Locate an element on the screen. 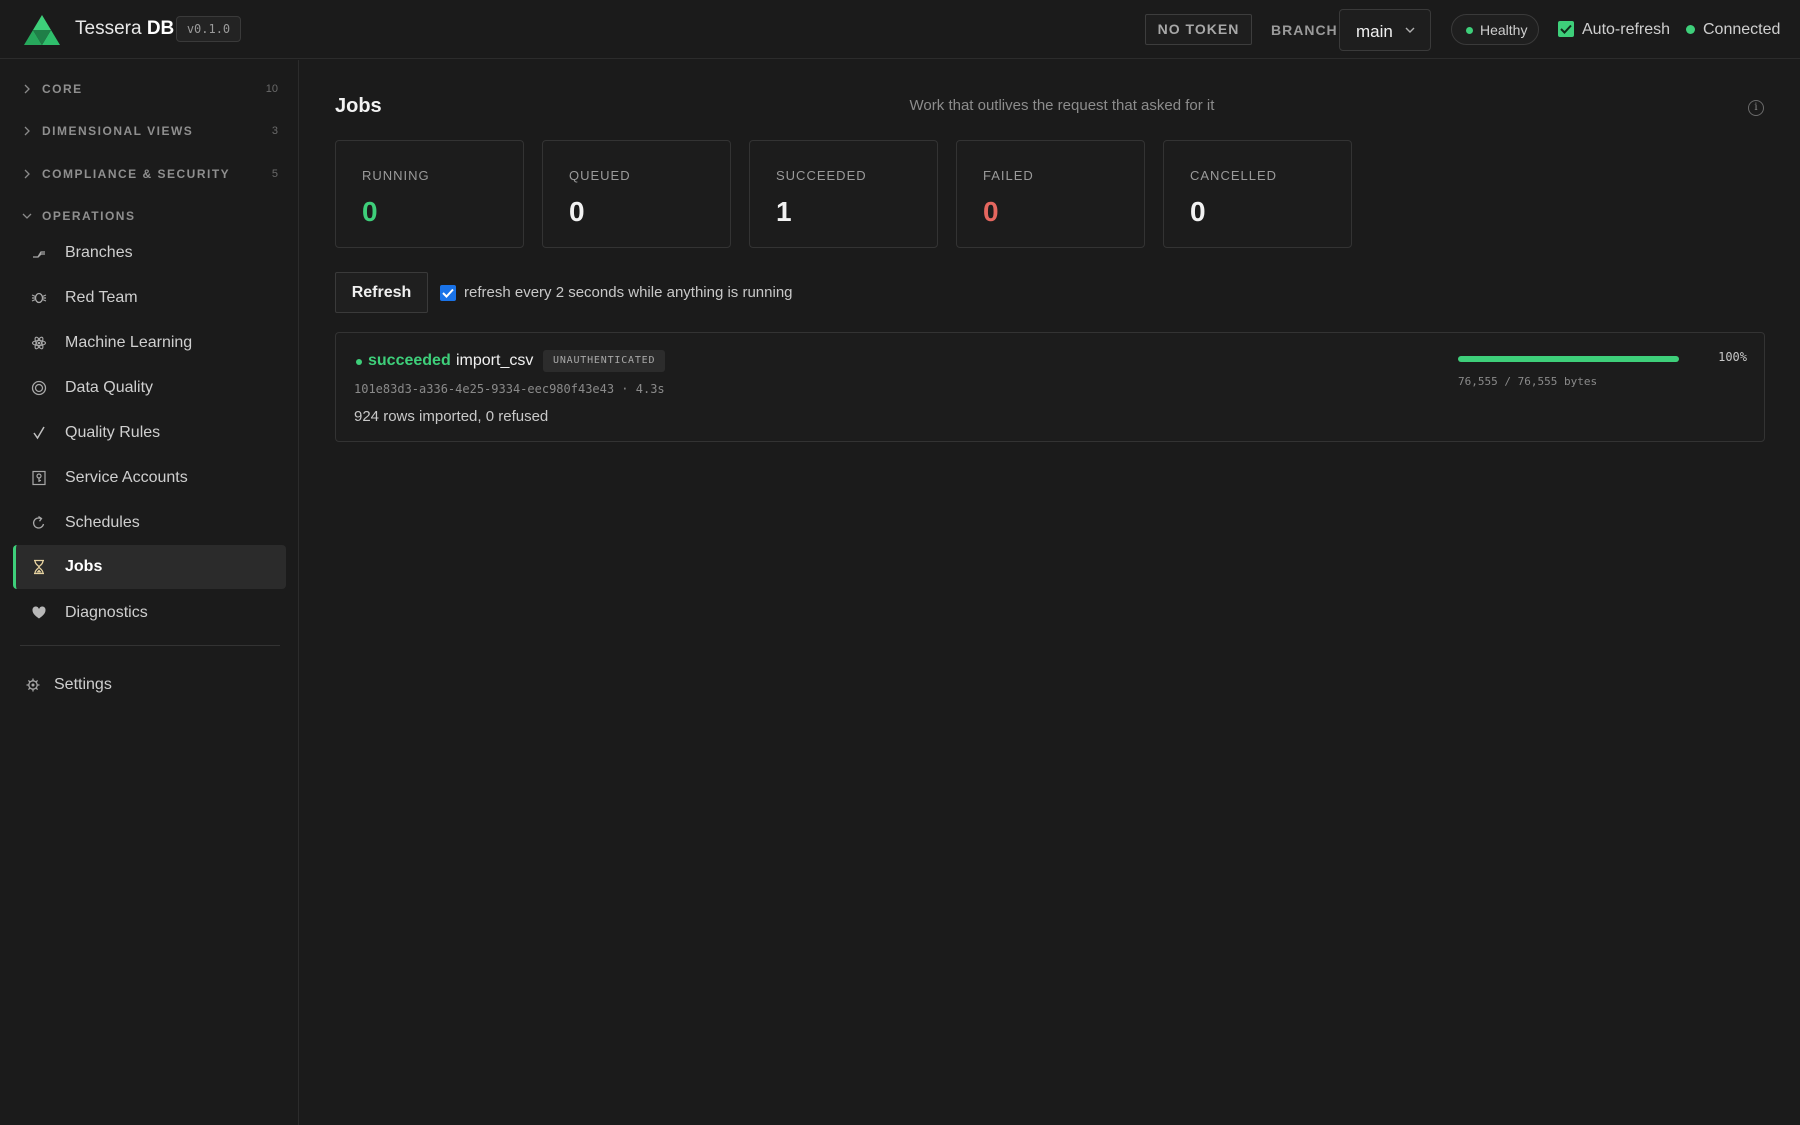  sidebar-item-label: Data Quality is located at coordinates (109, 387).